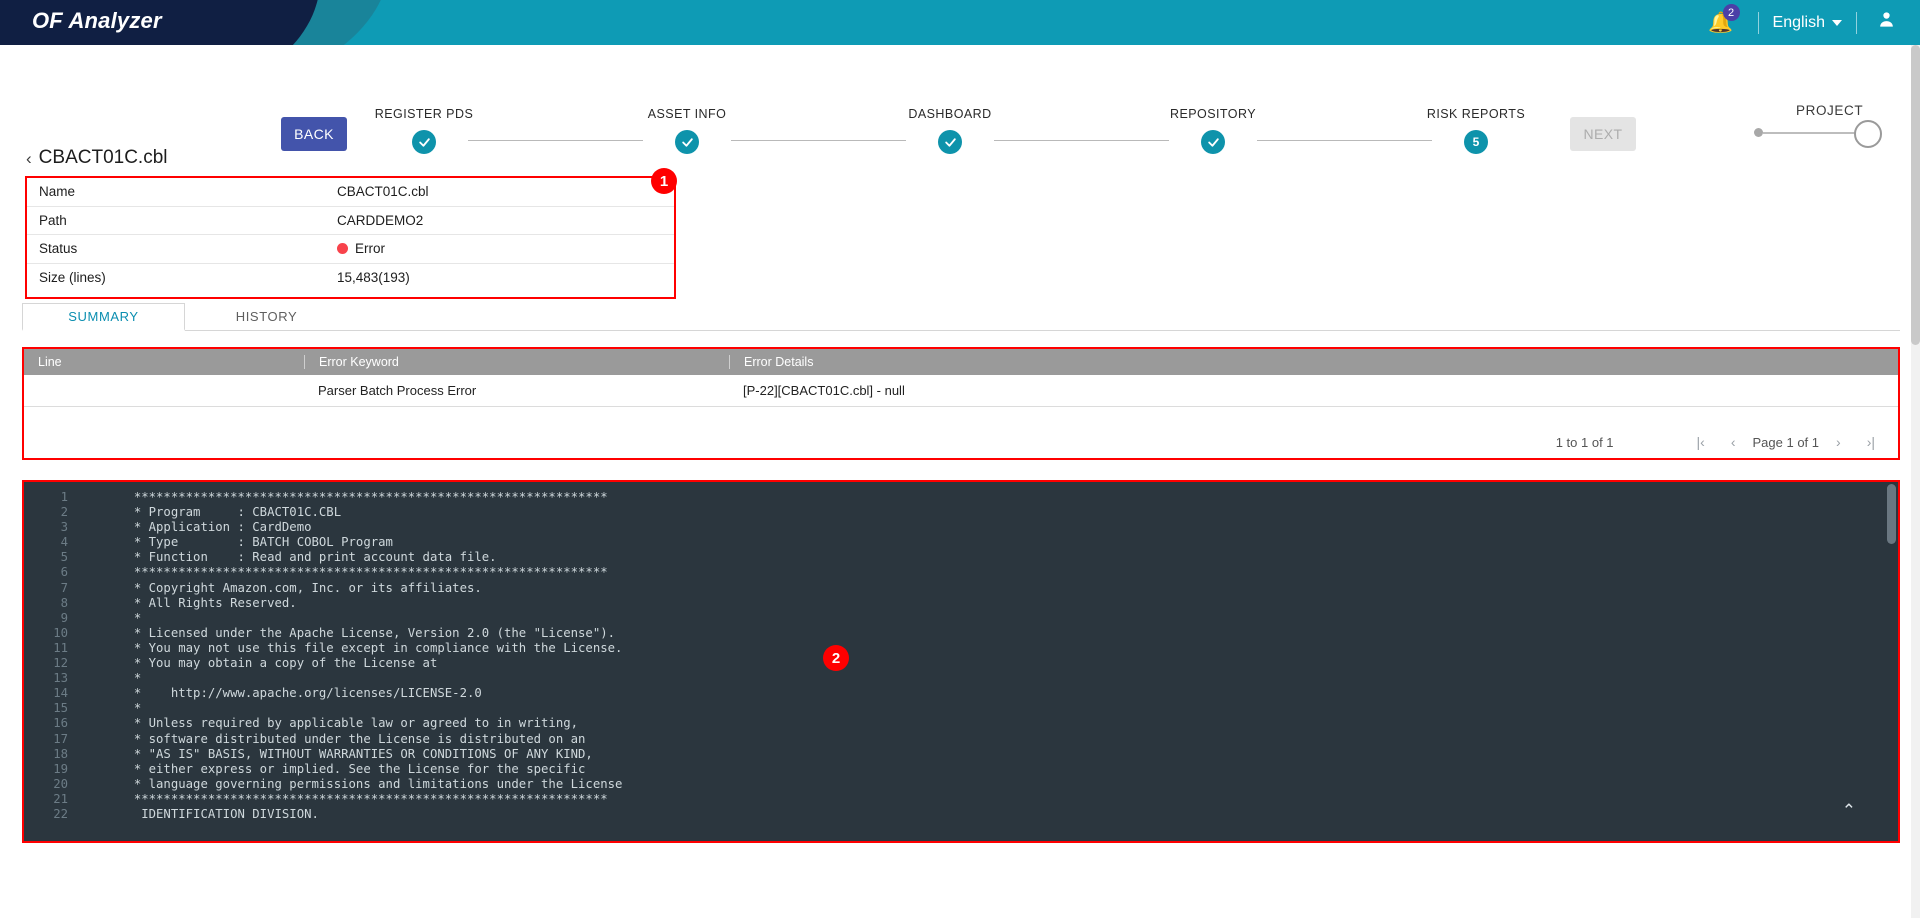 The width and height of the screenshot is (1920, 918). Describe the element at coordinates (687, 130) in the screenshot. I see `step-asset-info: ASSET INFO` at that location.